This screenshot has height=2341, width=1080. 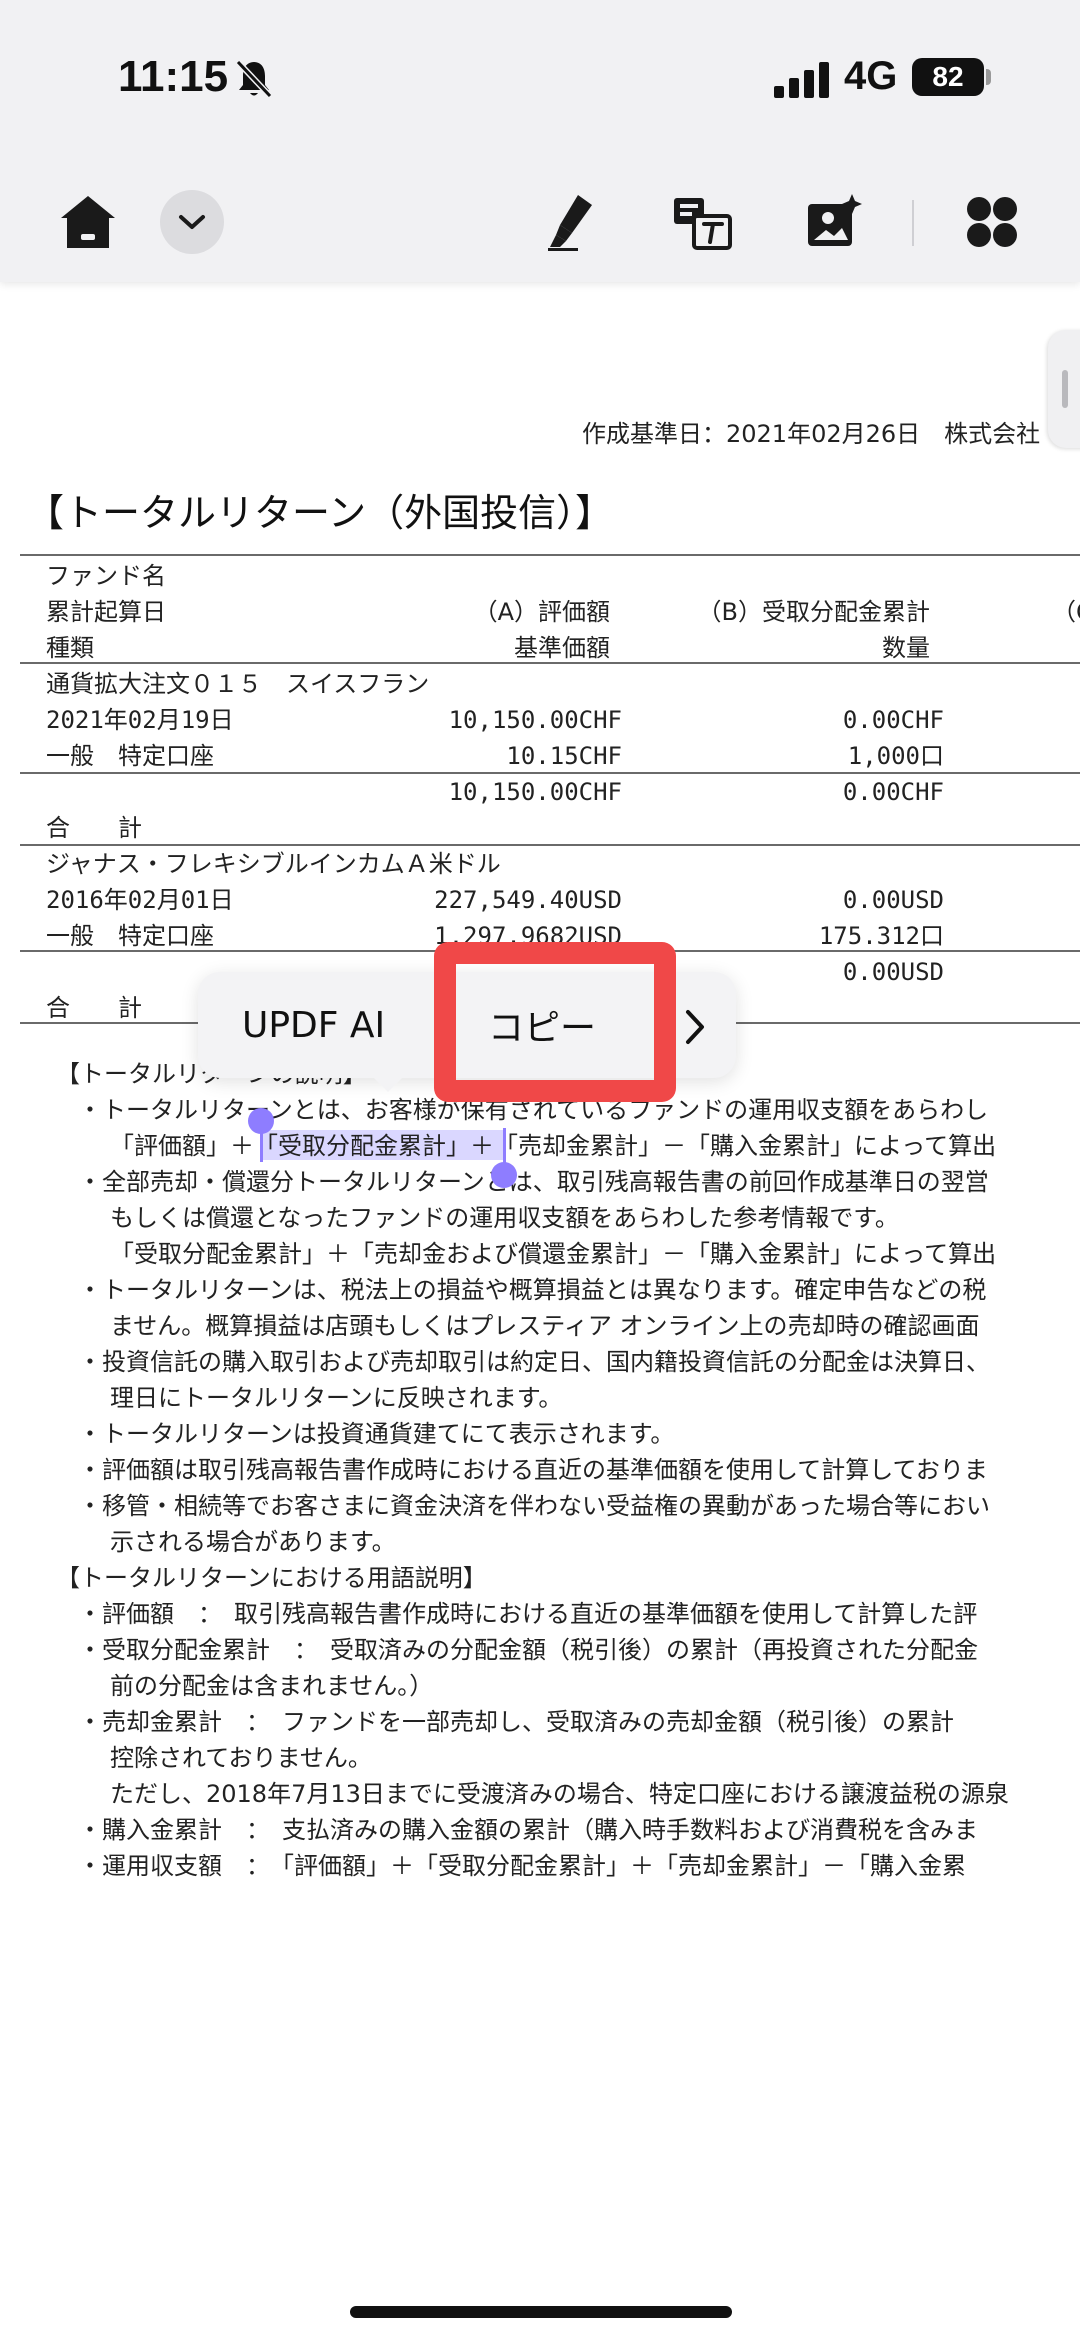 What do you see at coordinates (893, 720) in the screenshot?
I see `fund1-dist: 0.00CHF` at bounding box center [893, 720].